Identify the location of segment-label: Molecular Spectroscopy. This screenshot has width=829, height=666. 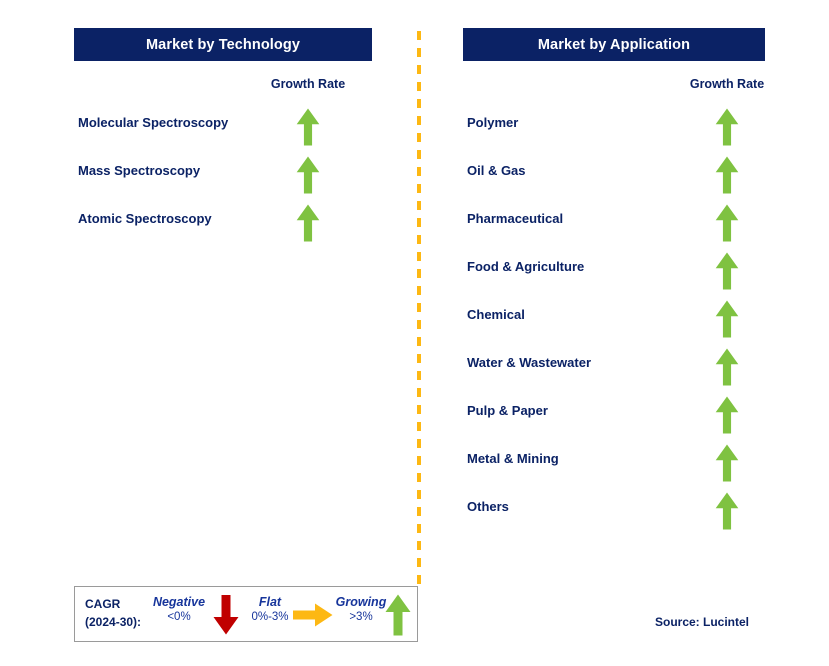
(153, 122).